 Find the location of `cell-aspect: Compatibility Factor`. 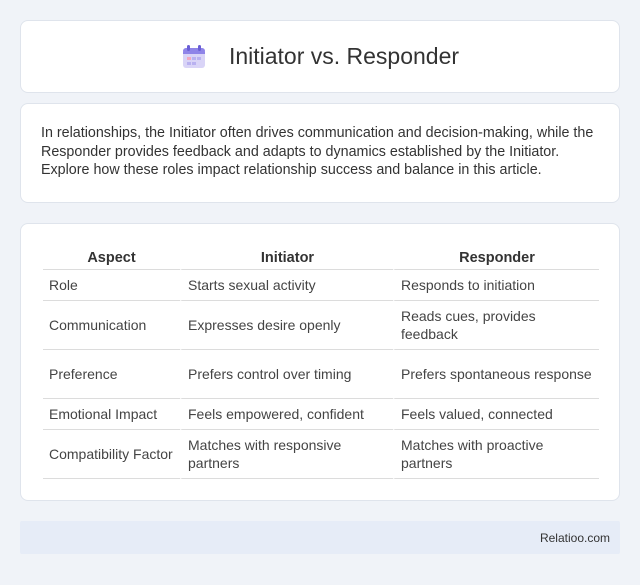

cell-aspect: Compatibility Factor is located at coordinates (111, 454).